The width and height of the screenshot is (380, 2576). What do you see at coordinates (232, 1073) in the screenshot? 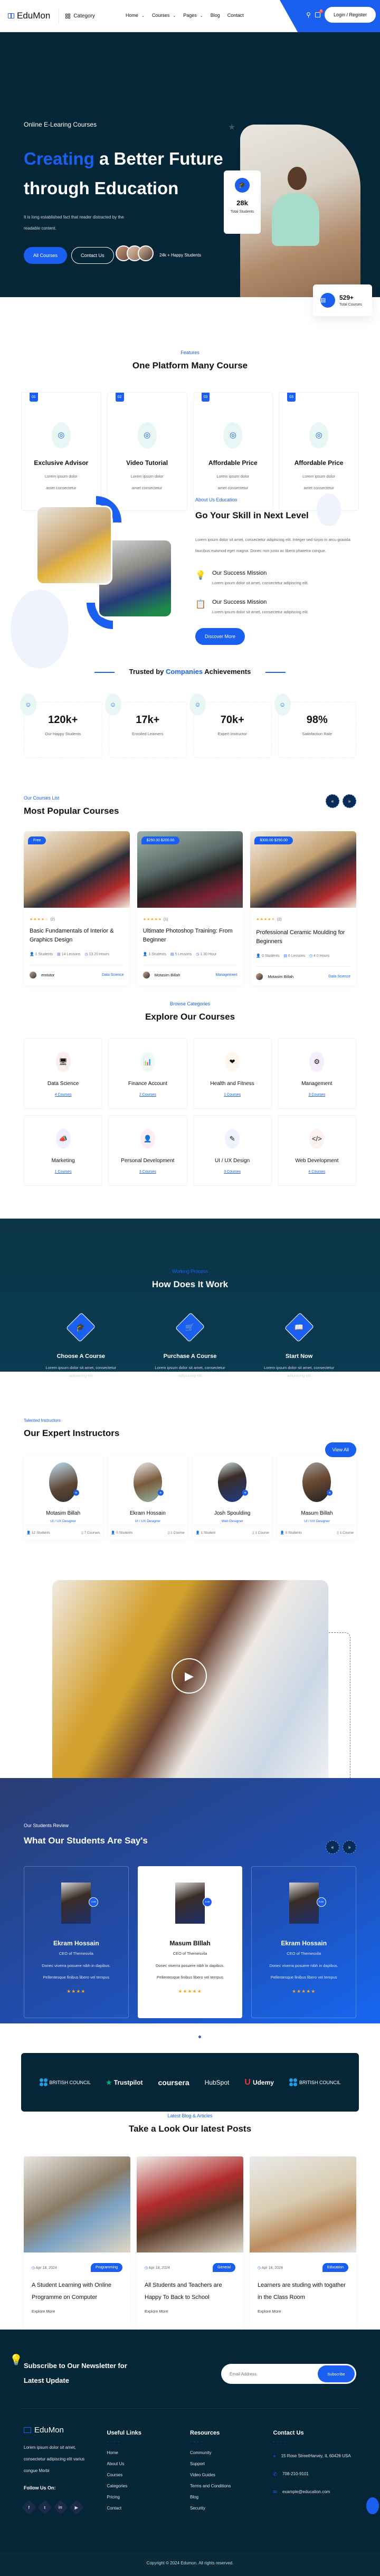
I see `category-card: ❤ Health and Fitness 1 Courses` at bounding box center [232, 1073].